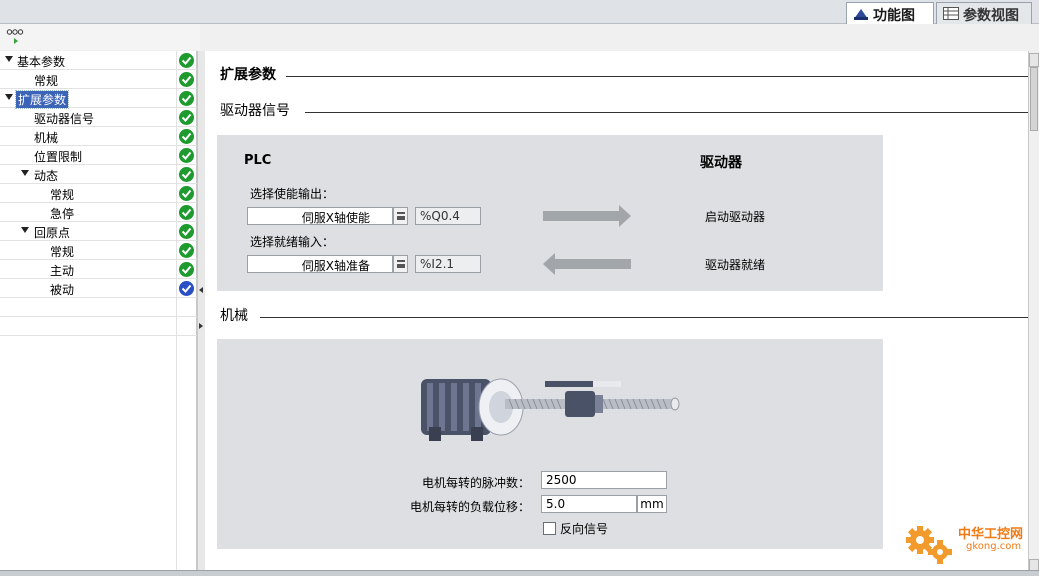 This screenshot has width=1039, height=576. Describe the element at coordinates (201, 290) in the screenshot. I see `collapse-left-icon` at that location.